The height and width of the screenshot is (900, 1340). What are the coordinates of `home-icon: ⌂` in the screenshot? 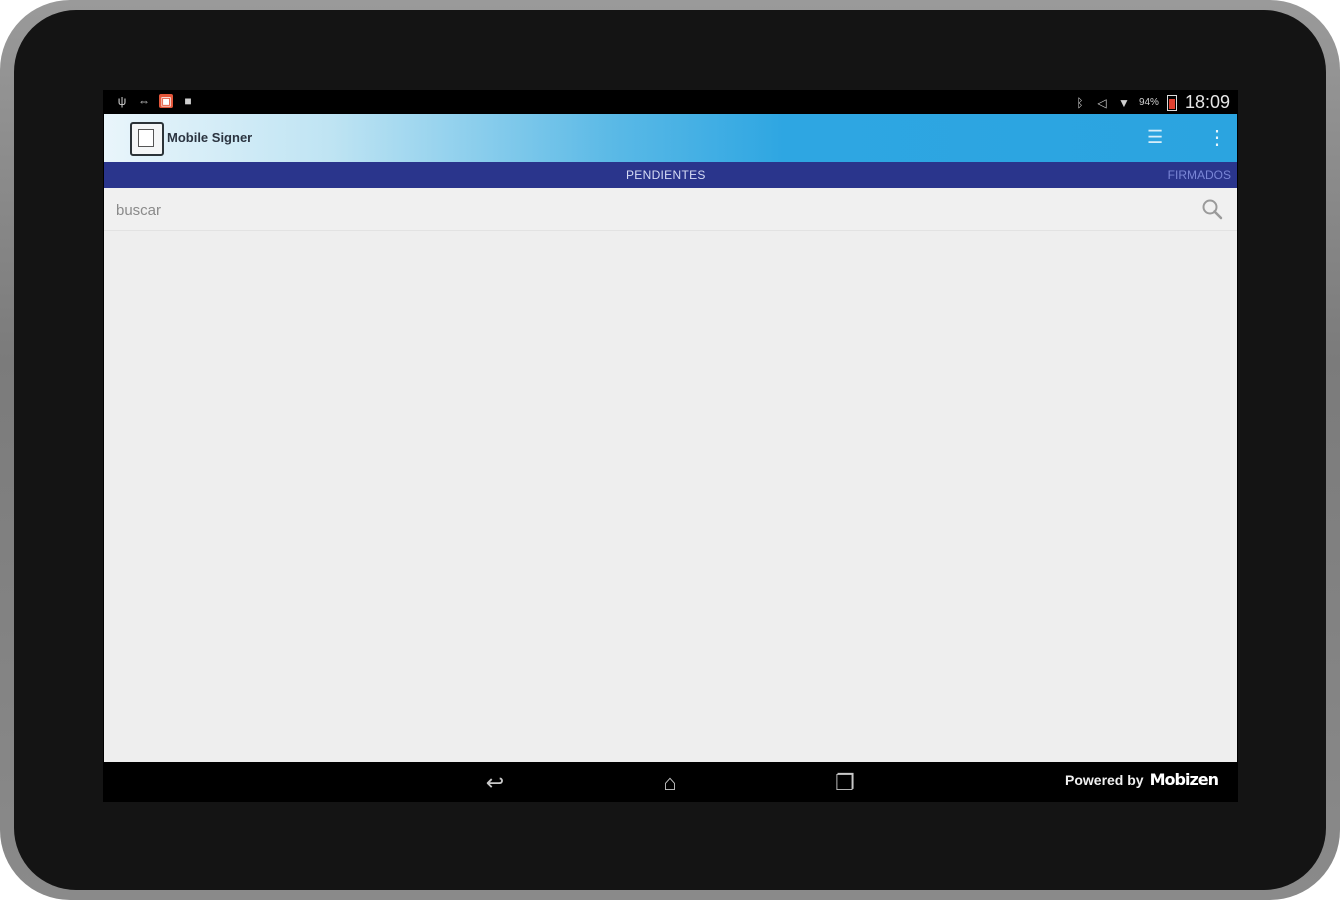 It's located at (670, 783).